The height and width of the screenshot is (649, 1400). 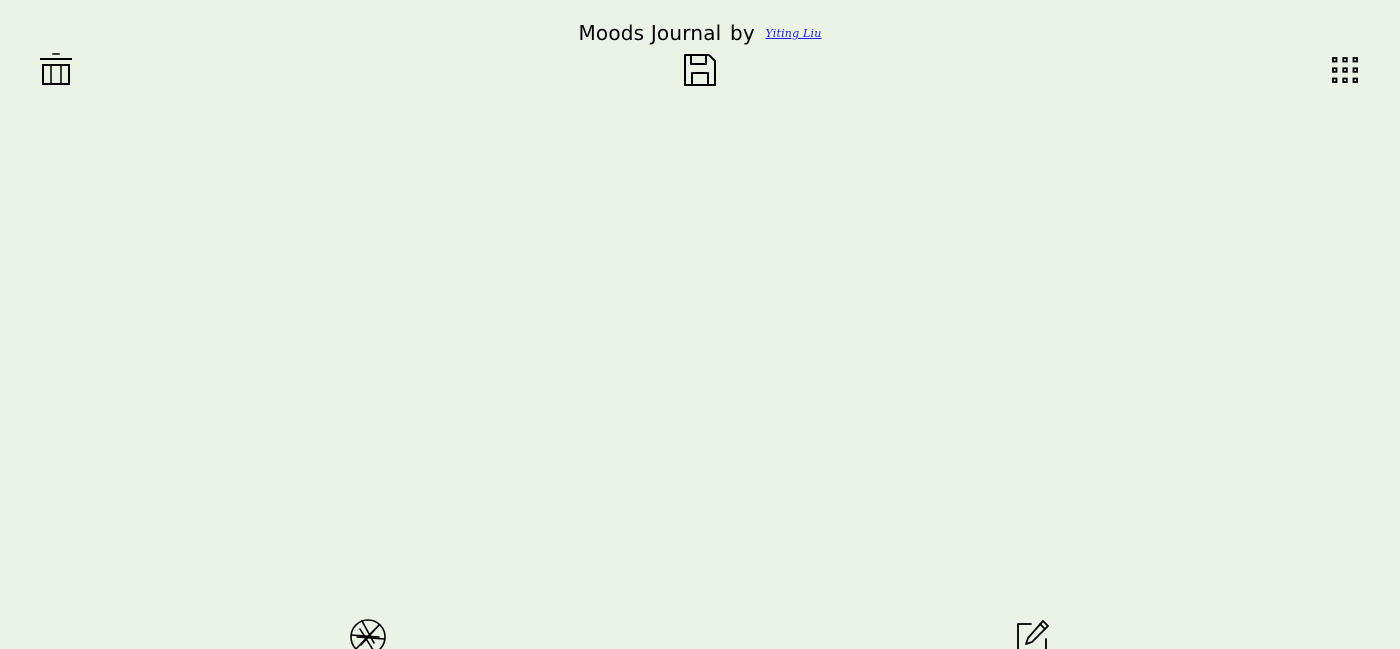 I want to click on save-icon, so click(x=700, y=70).